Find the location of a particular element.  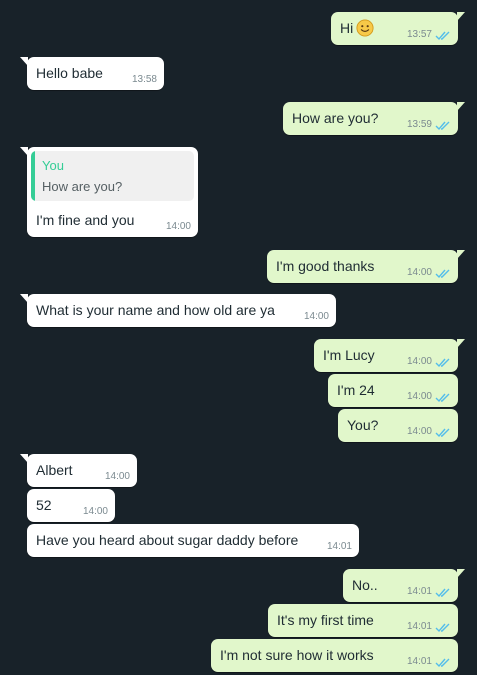

outgoing-message: How are you? 13:59 is located at coordinates (374, 118).